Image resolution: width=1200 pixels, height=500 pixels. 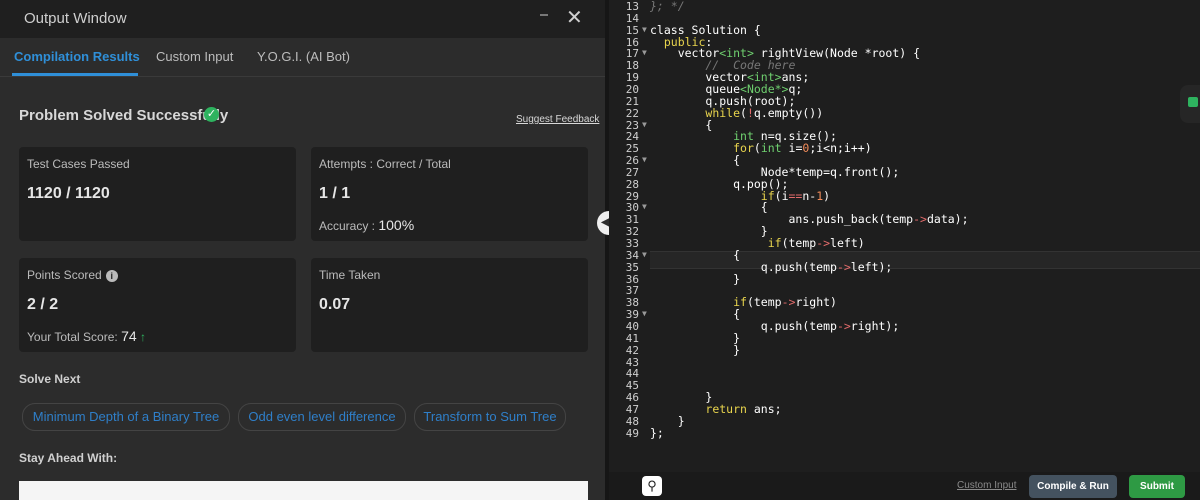 I want to click on minimize-icon: ⎯, so click(x=544, y=15).